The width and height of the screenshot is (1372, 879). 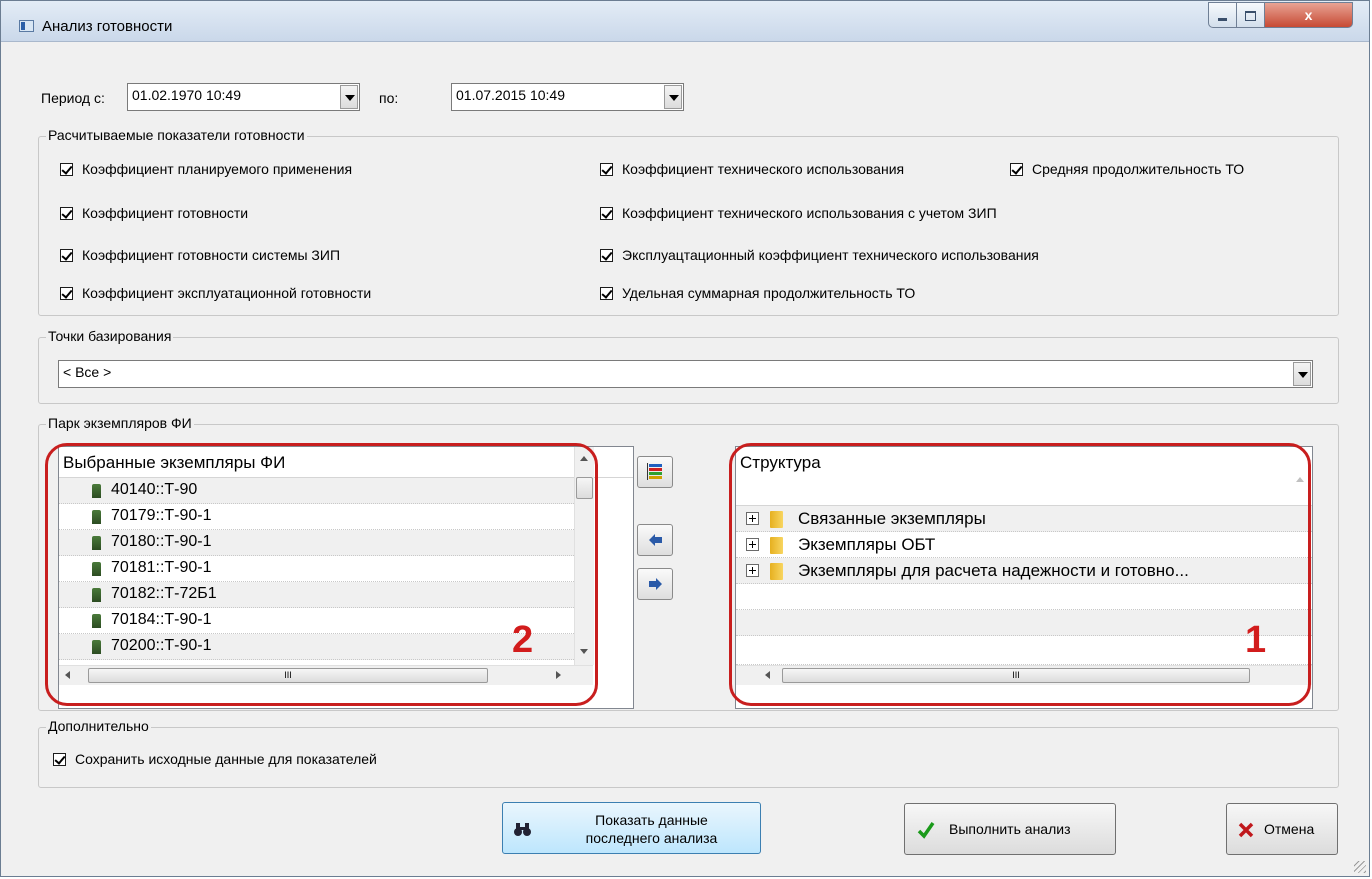 What do you see at coordinates (316, 621) in the screenshot?
I see `list-item: 70184::Т-90-1` at bounding box center [316, 621].